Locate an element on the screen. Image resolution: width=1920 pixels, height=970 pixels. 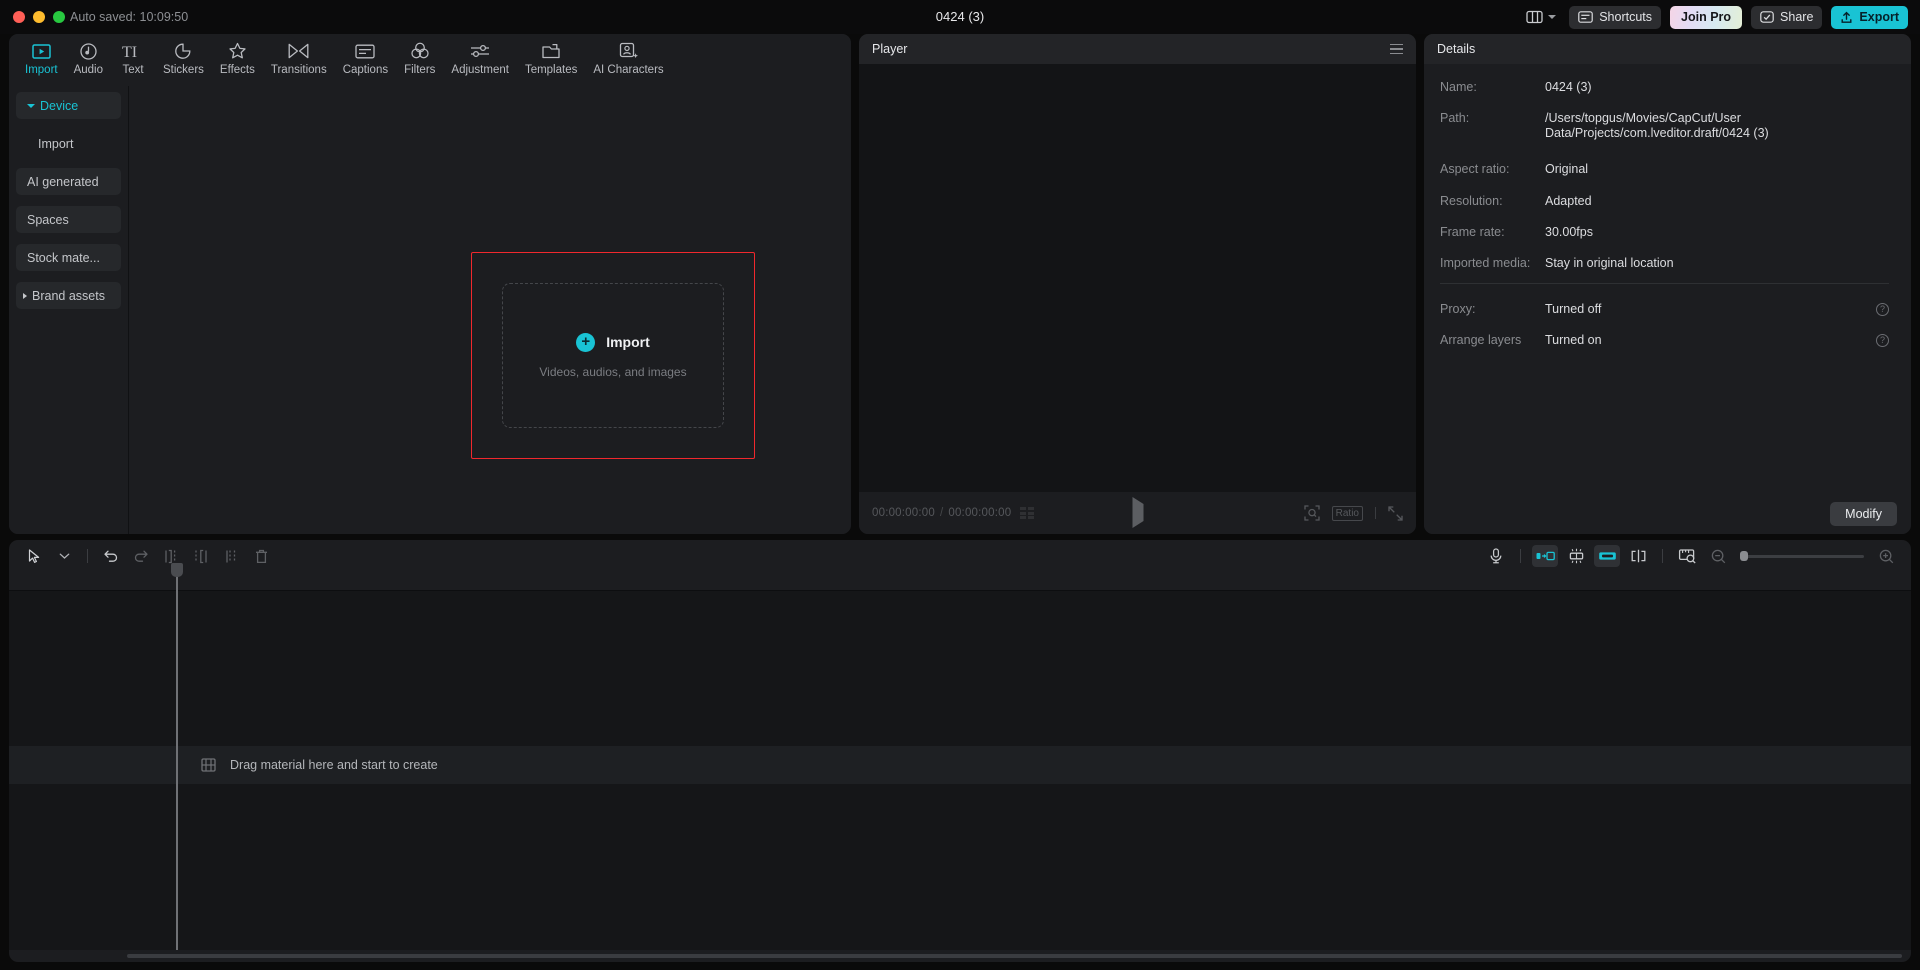
layout-switch-button is located at coordinates (1541, 17).